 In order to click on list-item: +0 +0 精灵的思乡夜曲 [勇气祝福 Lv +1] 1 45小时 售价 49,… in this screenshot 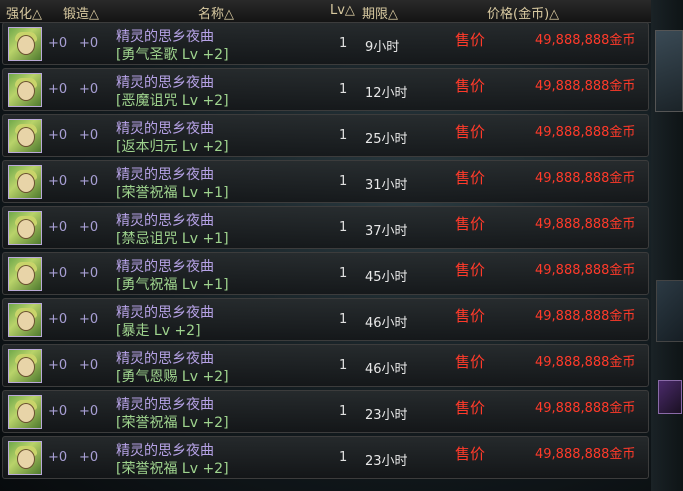, I will do `click(325, 273)`.